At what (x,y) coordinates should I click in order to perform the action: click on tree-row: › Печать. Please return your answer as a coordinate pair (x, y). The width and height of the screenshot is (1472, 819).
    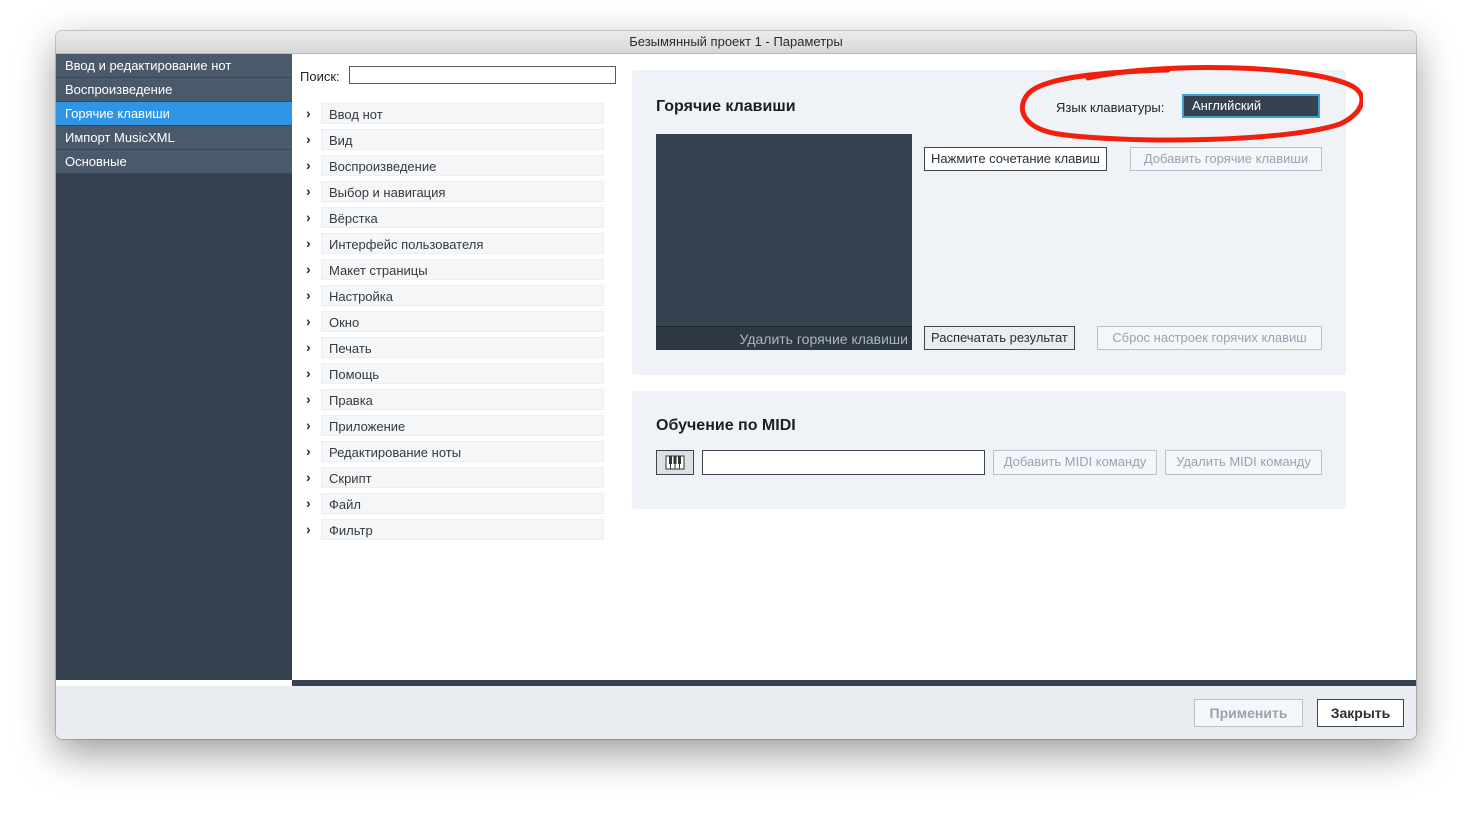
    Looking at the image, I should click on (454, 349).